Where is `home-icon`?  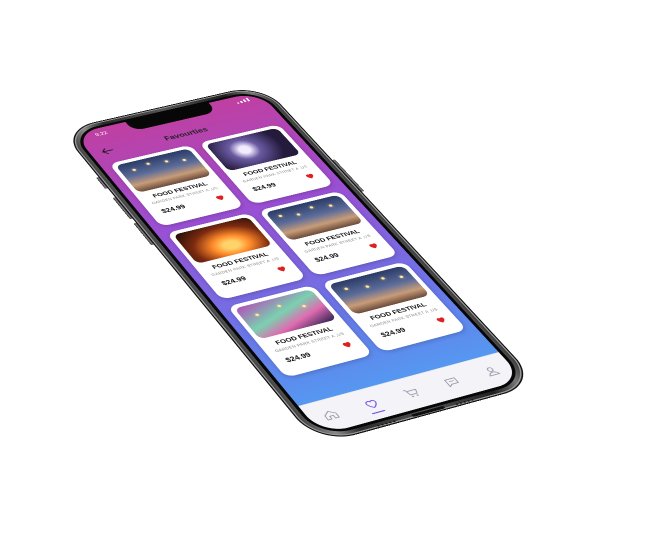 home-icon is located at coordinates (330, 415).